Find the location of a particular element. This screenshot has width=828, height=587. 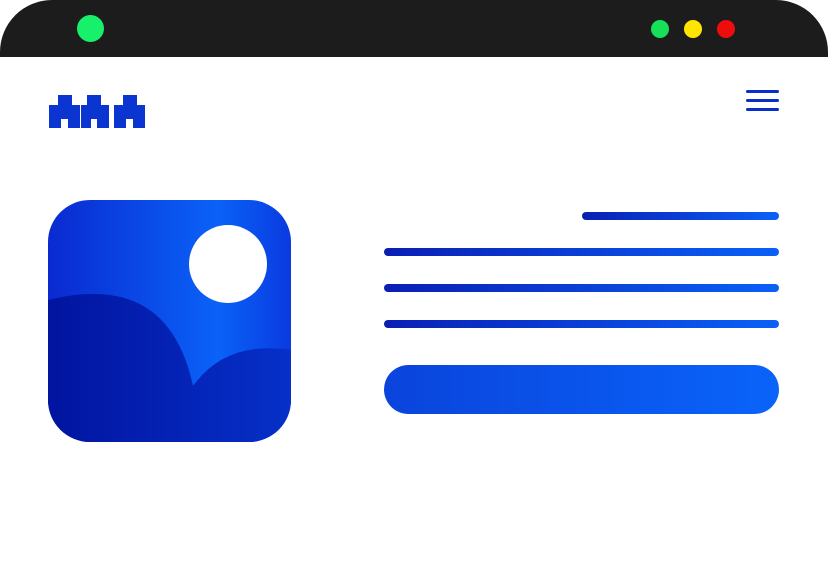

maximize-button is located at coordinates (660, 29).